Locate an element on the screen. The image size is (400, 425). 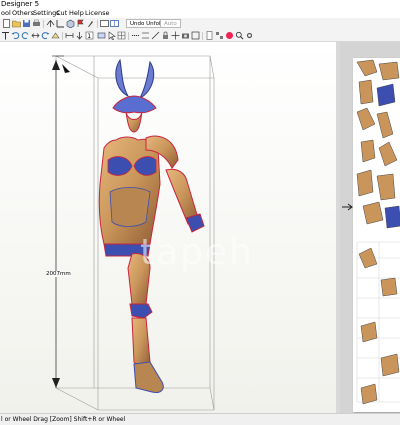
edit-toolbar: 1 is located at coordinates (200, 36).